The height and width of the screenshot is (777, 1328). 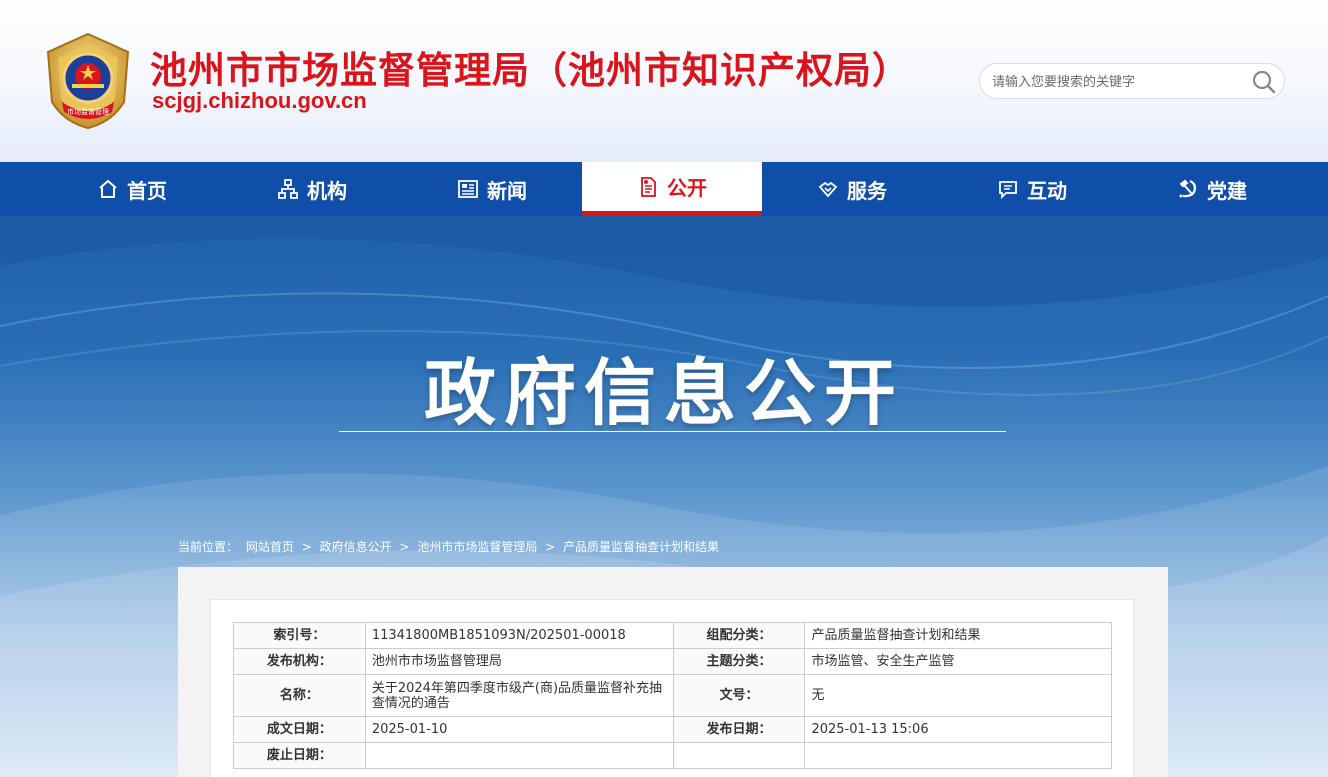 What do you see at coordinates (477, 547) in the screenshot?
I see `breadcrumb-link-bureau: 池州市市场监督管理局` at bounding box center [477, 547].